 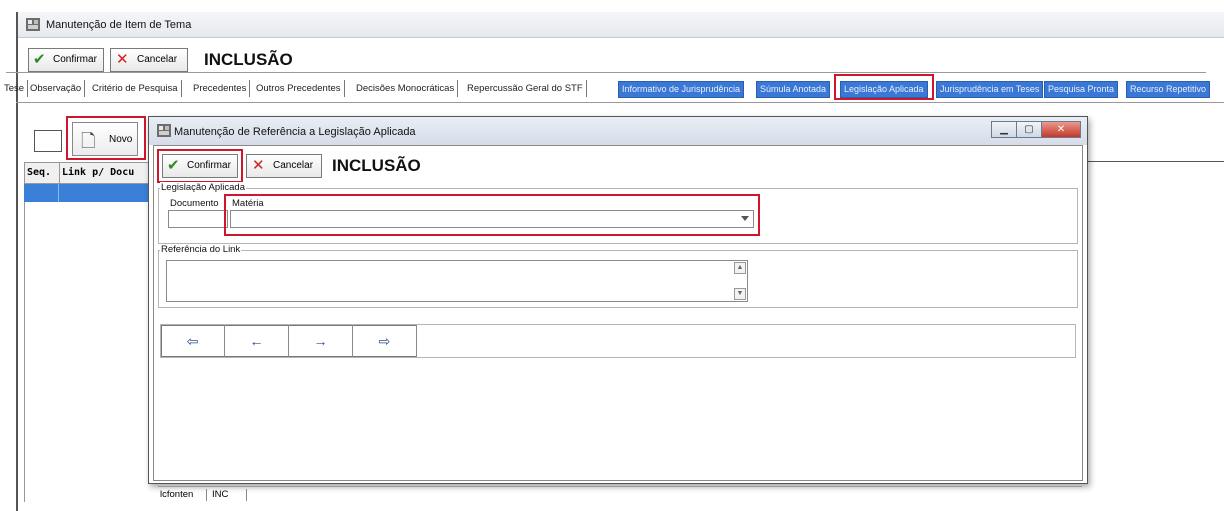 What do you see at coordinates (248, 59) in the screenshot?
I see `main-mode-heading: INCLUSÃO` at bounding box center [248, 59].